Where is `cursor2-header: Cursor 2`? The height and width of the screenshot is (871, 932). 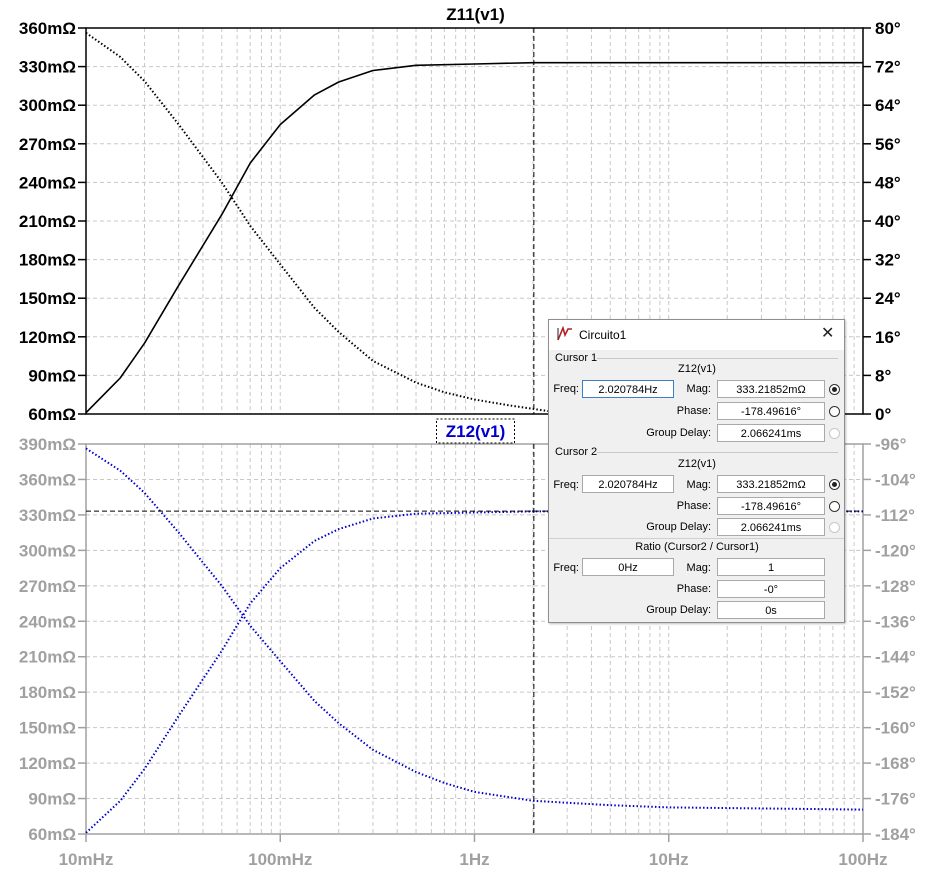 cursor2-header: Cursor 2 is located at coordinates (576, 452).